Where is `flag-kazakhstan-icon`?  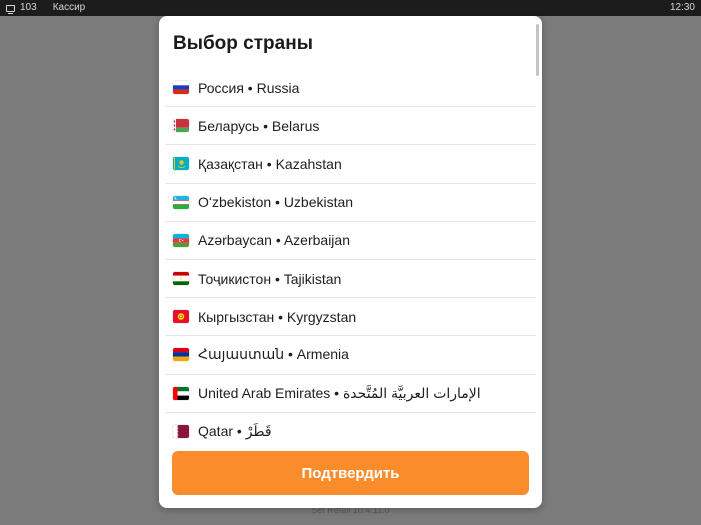
flag-kazakhstan-icon is located at coordinates (181, 164).